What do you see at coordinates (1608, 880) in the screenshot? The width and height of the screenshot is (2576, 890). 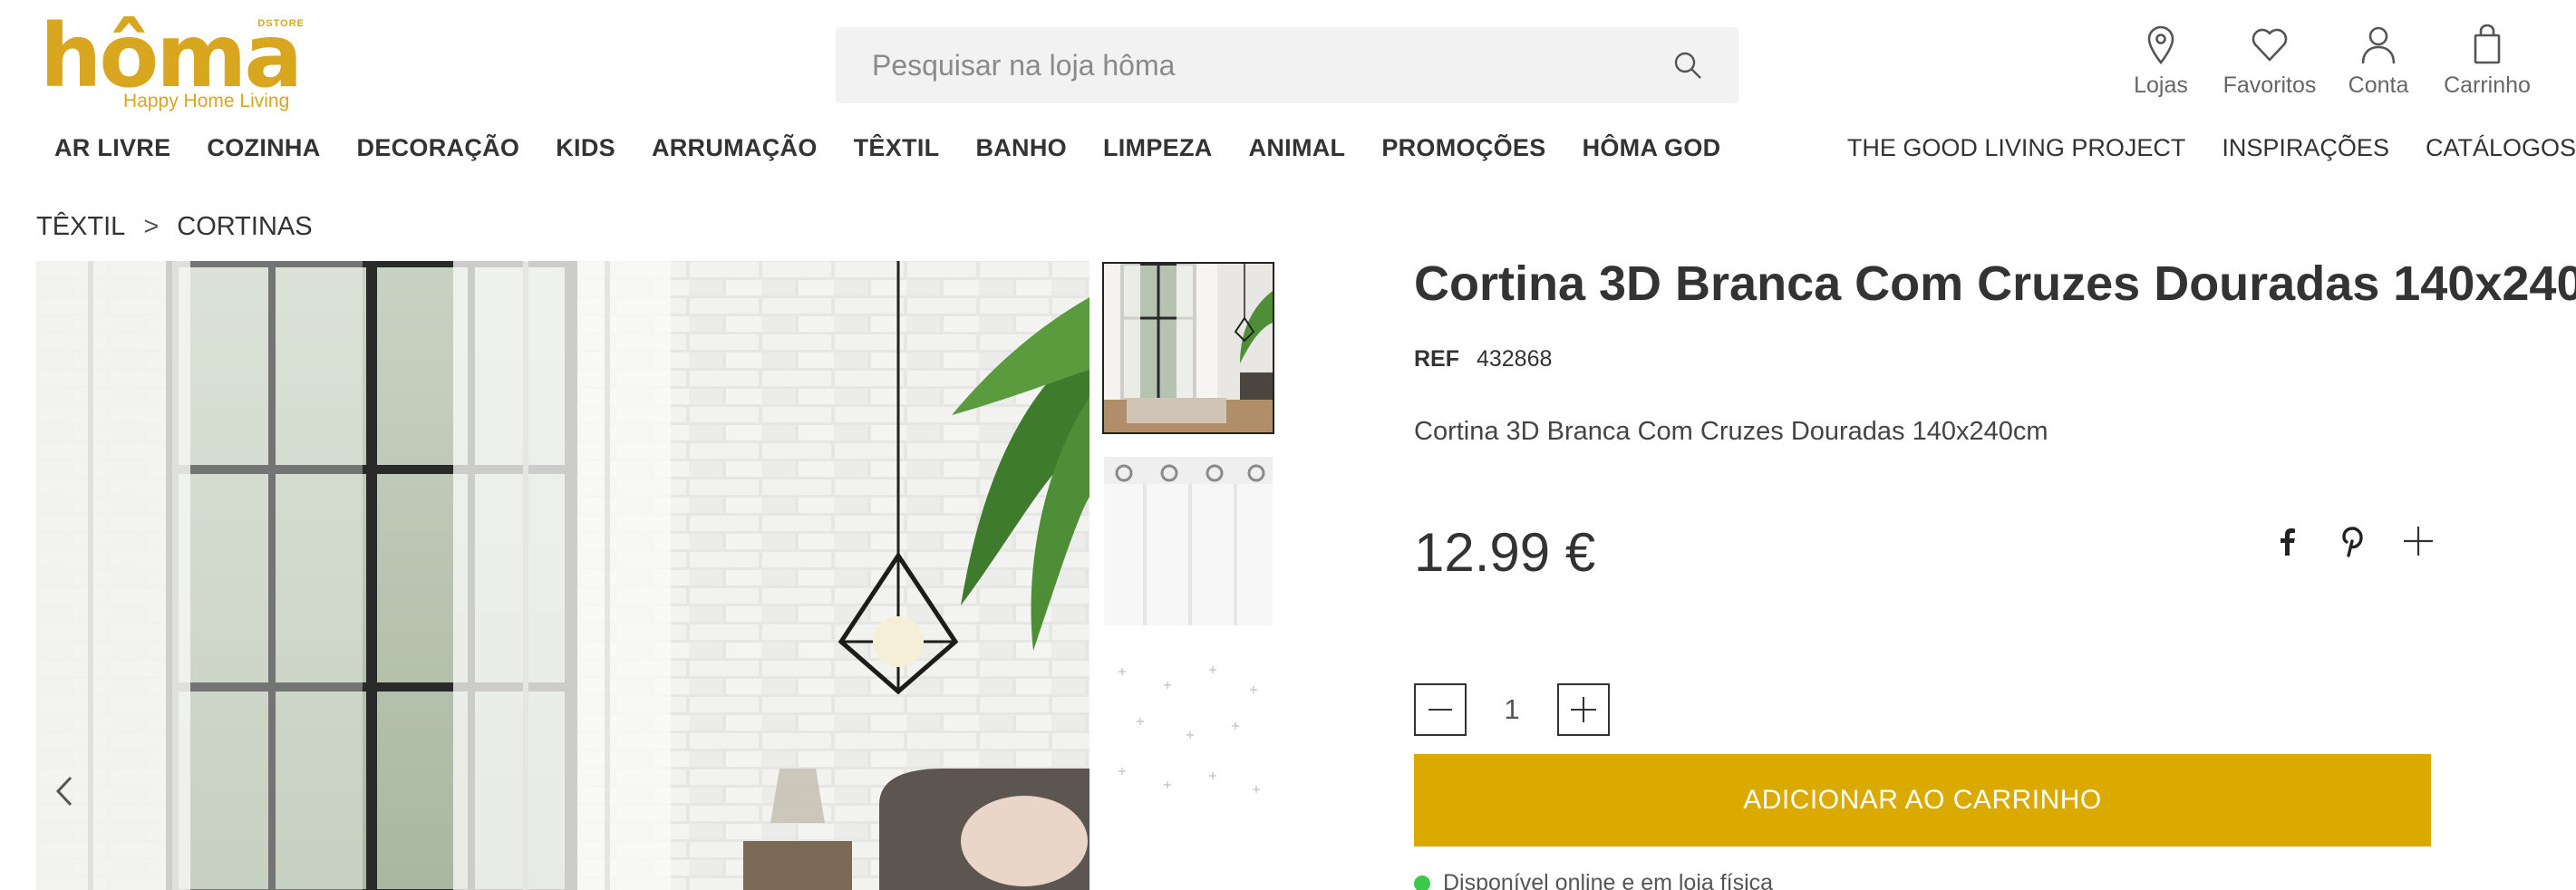 I see `availability-text: Disponível online e em loja física` at bounding box center [1608, 880].